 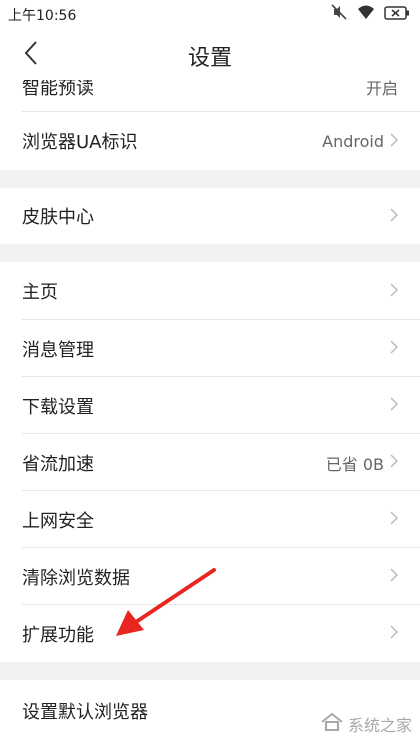 What do you see at coordinates (210, 96) in the screenshot?
I see `settings-row-smart-preload: 智能预读 开启` at bounding box center [210, 96].